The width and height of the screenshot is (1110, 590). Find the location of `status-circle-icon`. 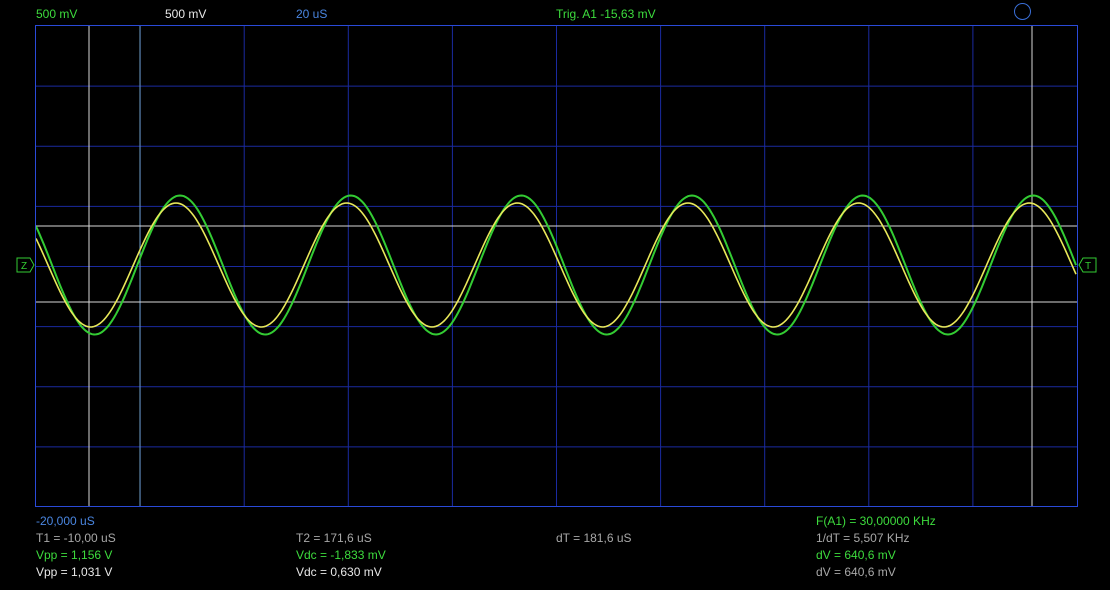

status-circle-icon is located at coordinates (1022, 11).